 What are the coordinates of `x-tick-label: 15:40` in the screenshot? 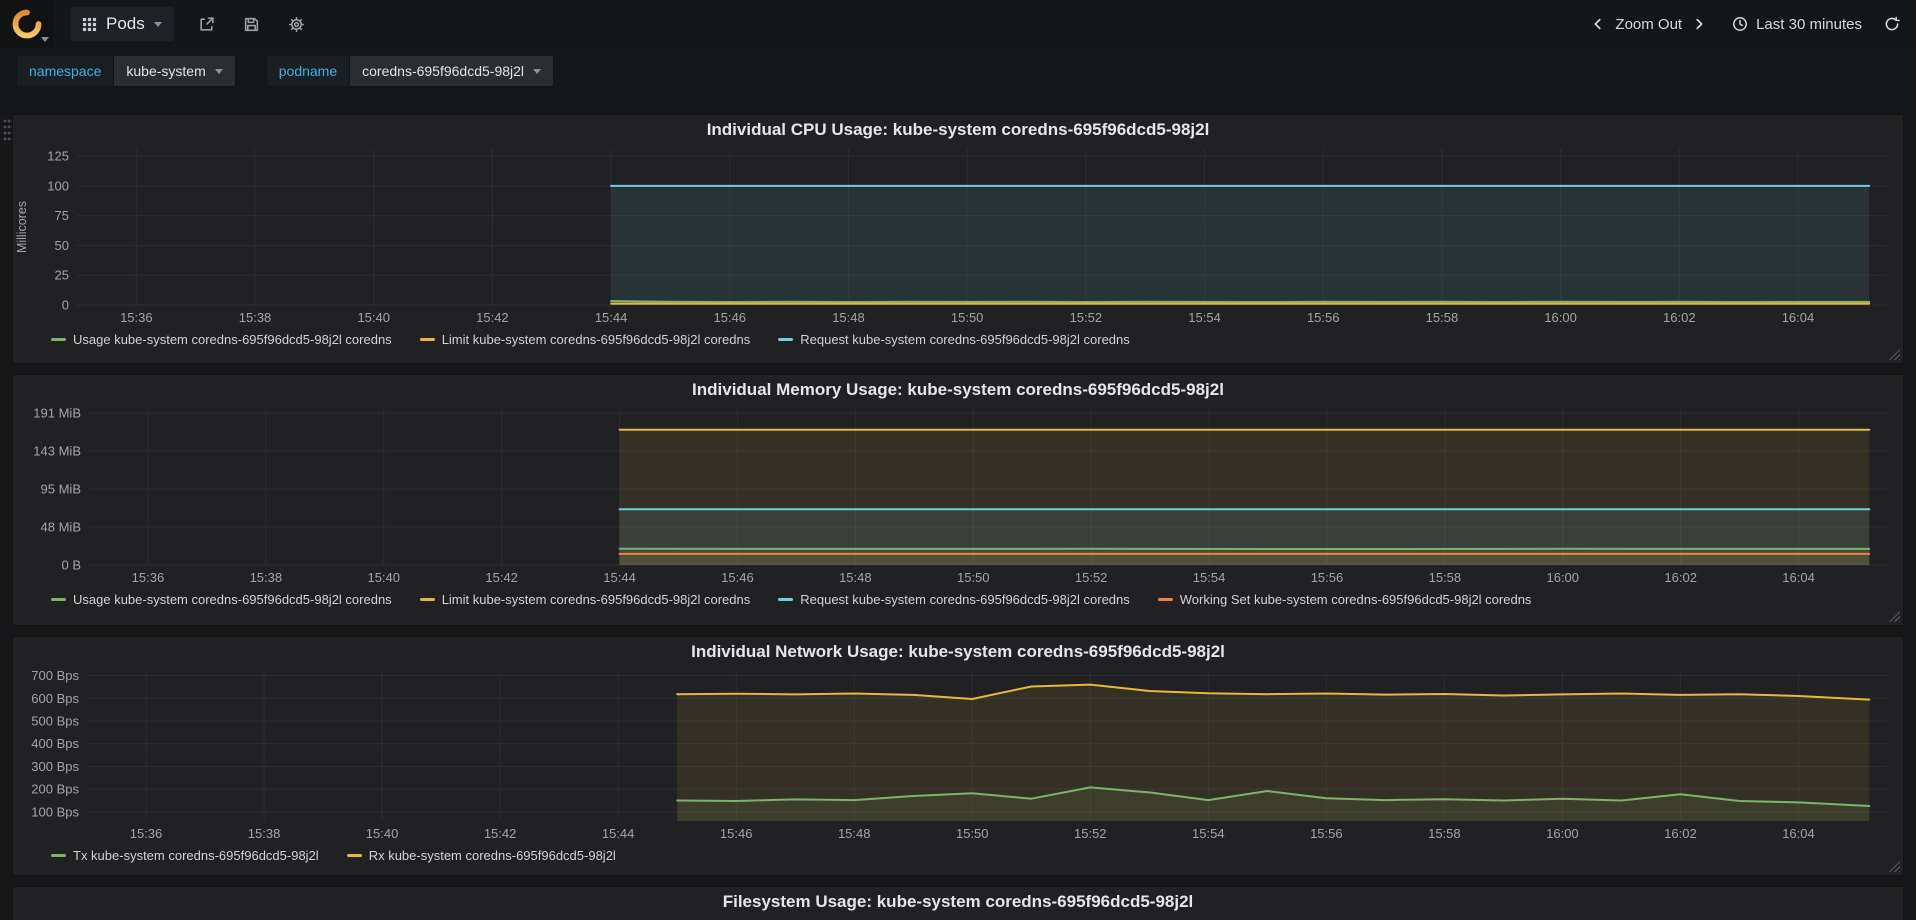 It's located at (383, 577).